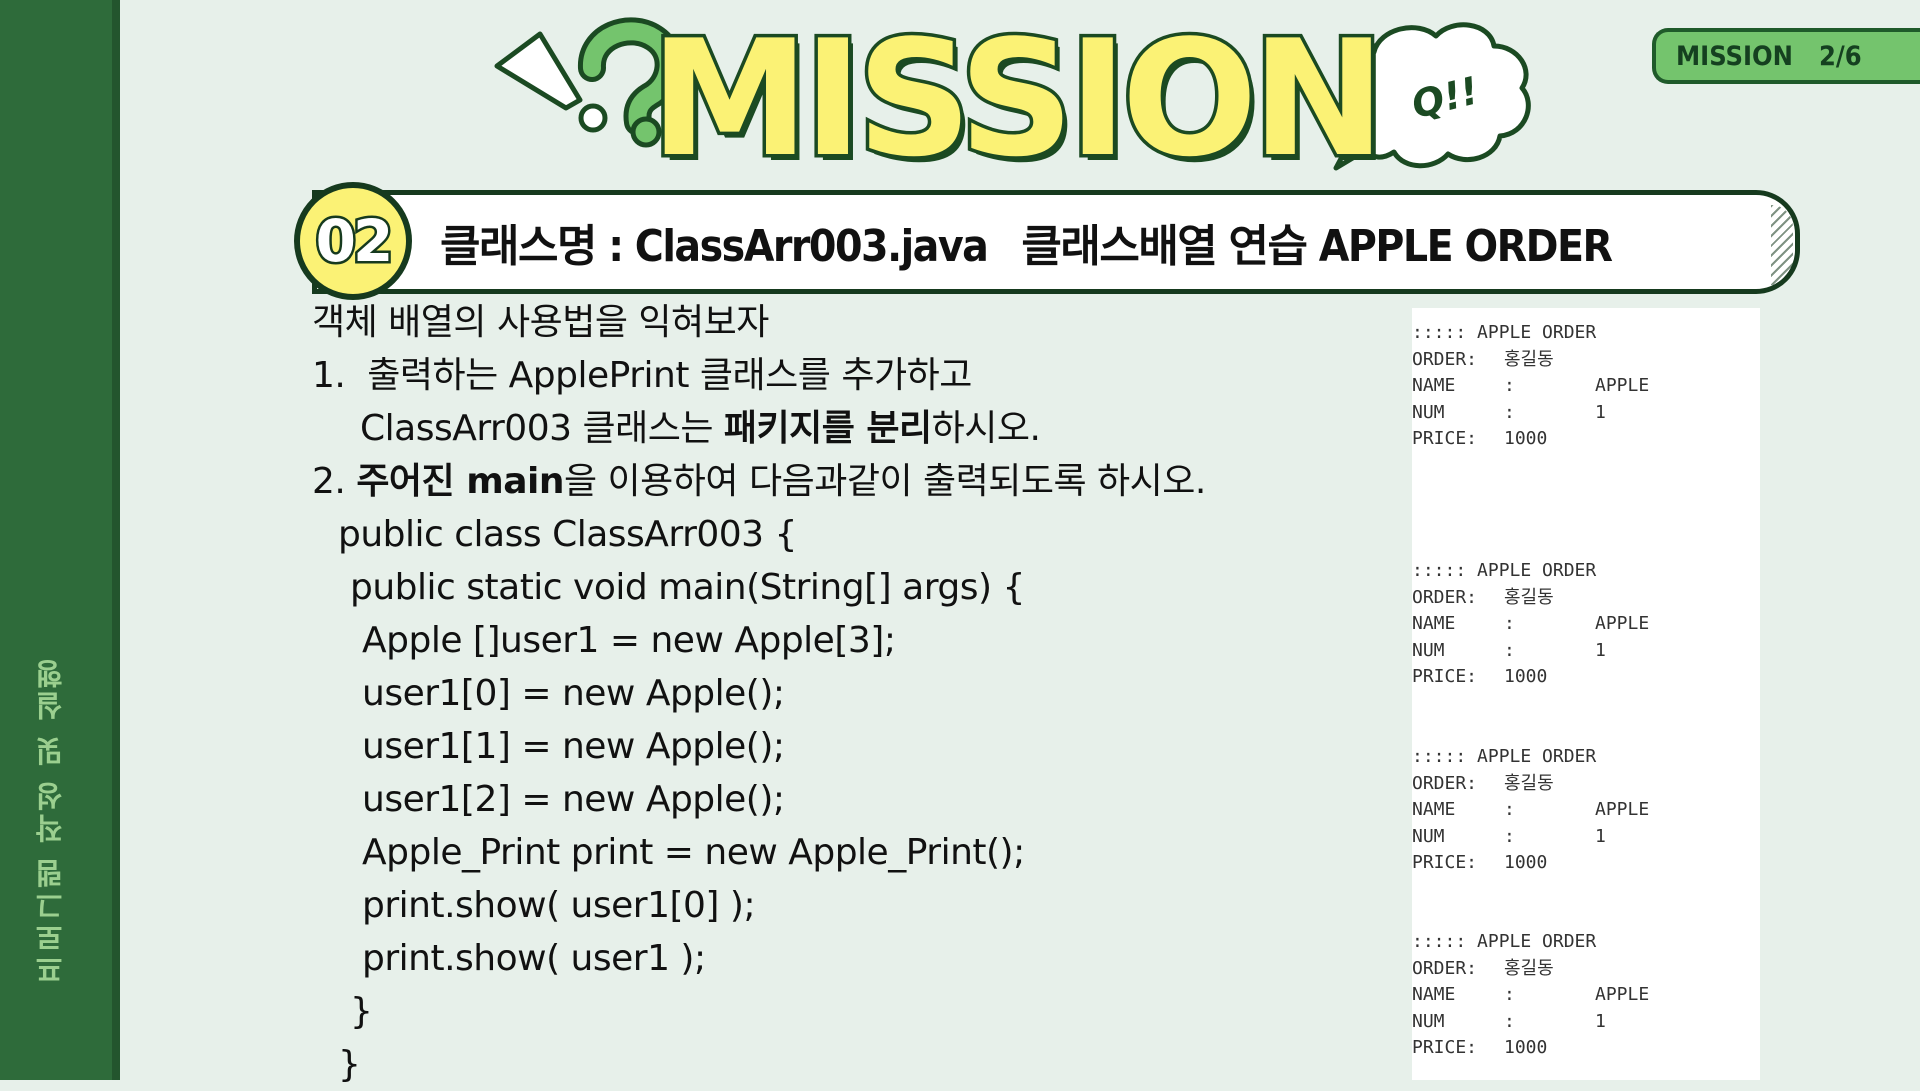 The width and height of the screenshot is (1920, 1091). Describe the element at coordinates (693, 852) in the screenshot. I see `code-line: Apple_Print print = new Apple_Print();` at that location.